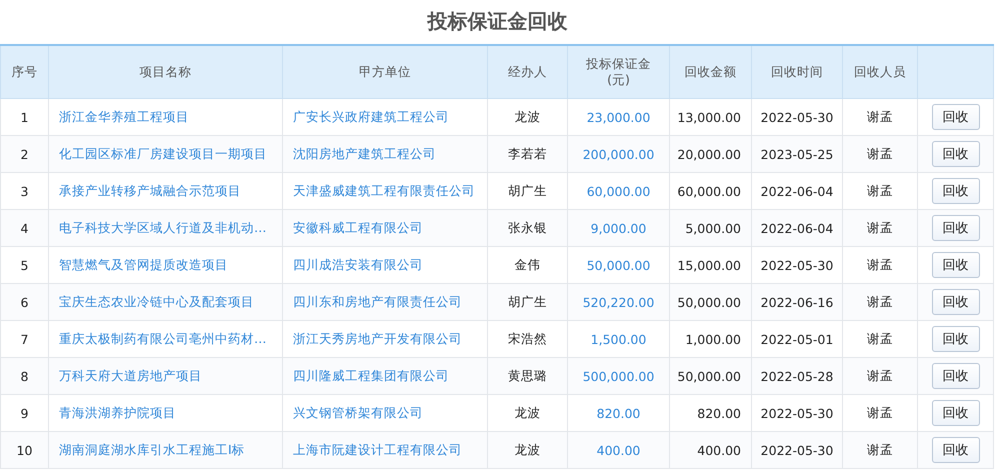 The width and height of the screenshot is (995, 470). What do you see at coordinates (880, 71) in the screenshot?
I see `column-header: 回收人员` at bounding box center [880, 71].